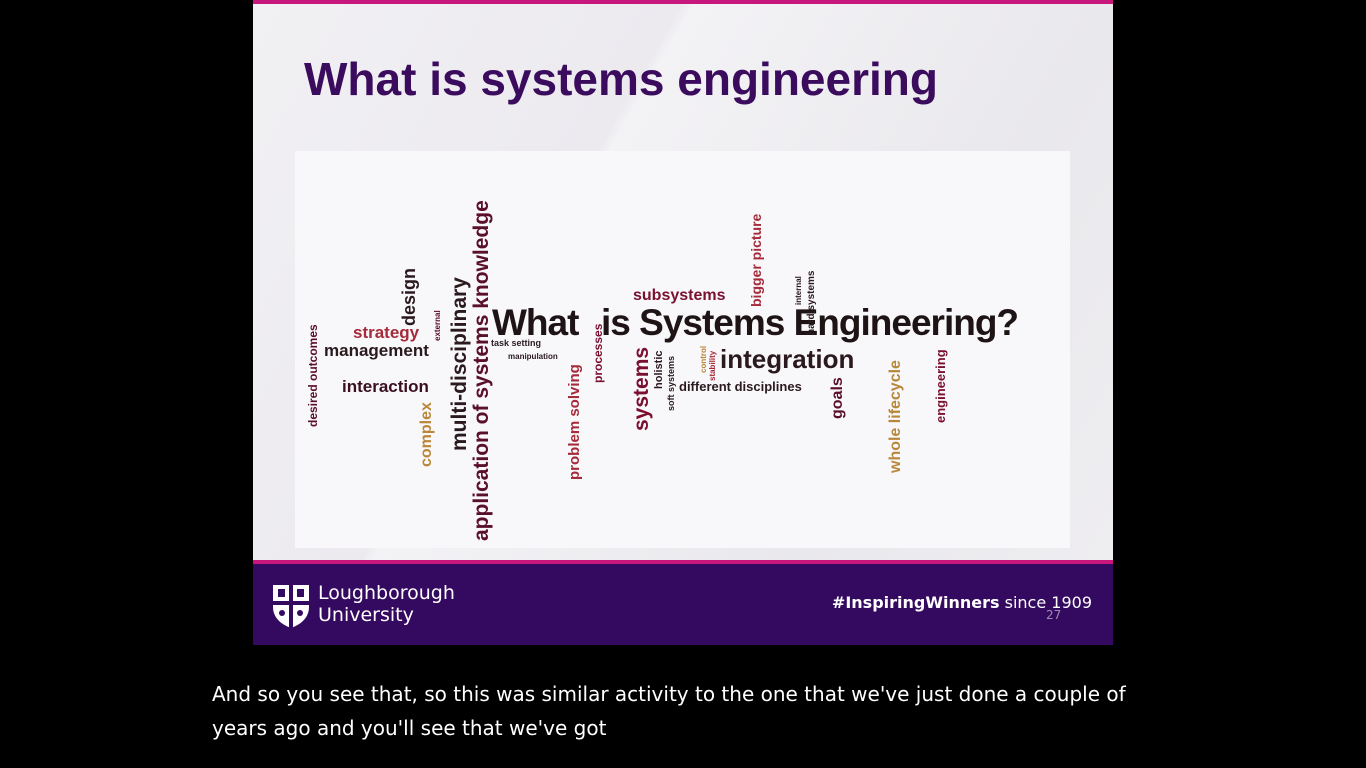  Describe the element at coordinates (798, 290) in the screenshot. I see `cloud-word-internal: internal` at that location.